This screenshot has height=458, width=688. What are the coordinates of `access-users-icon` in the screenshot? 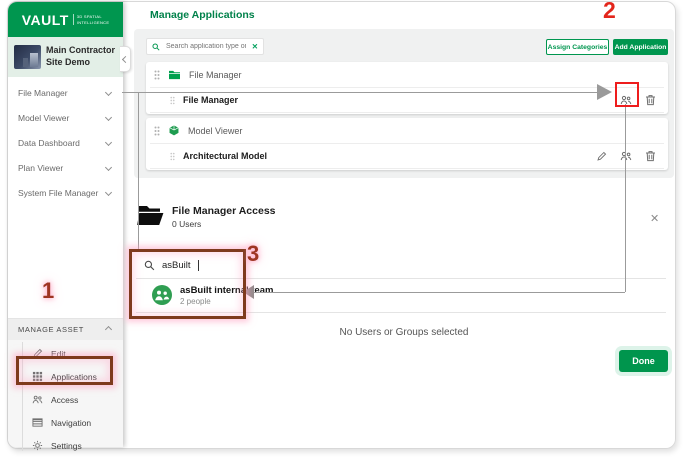 It's located at (626, 156).